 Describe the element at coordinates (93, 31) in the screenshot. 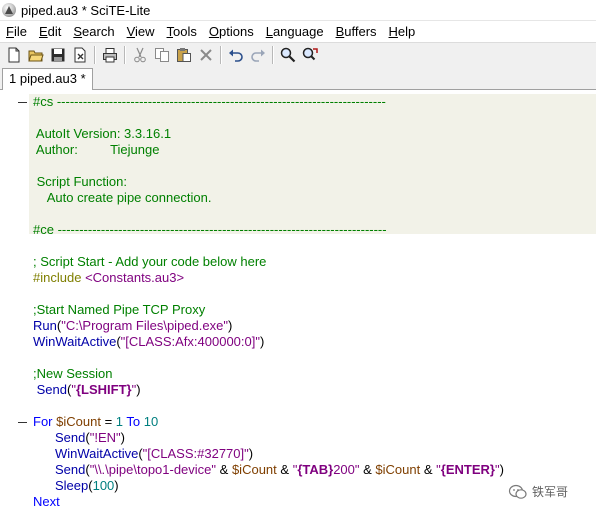

I see `menu-search: Search` at that location.